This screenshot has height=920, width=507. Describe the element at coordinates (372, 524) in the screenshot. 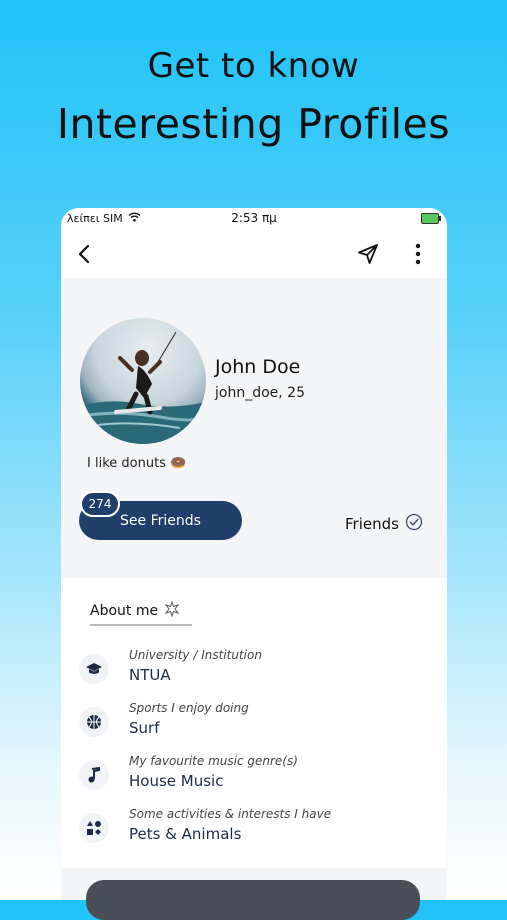

I see `friend-status-label: Friends` at that location.